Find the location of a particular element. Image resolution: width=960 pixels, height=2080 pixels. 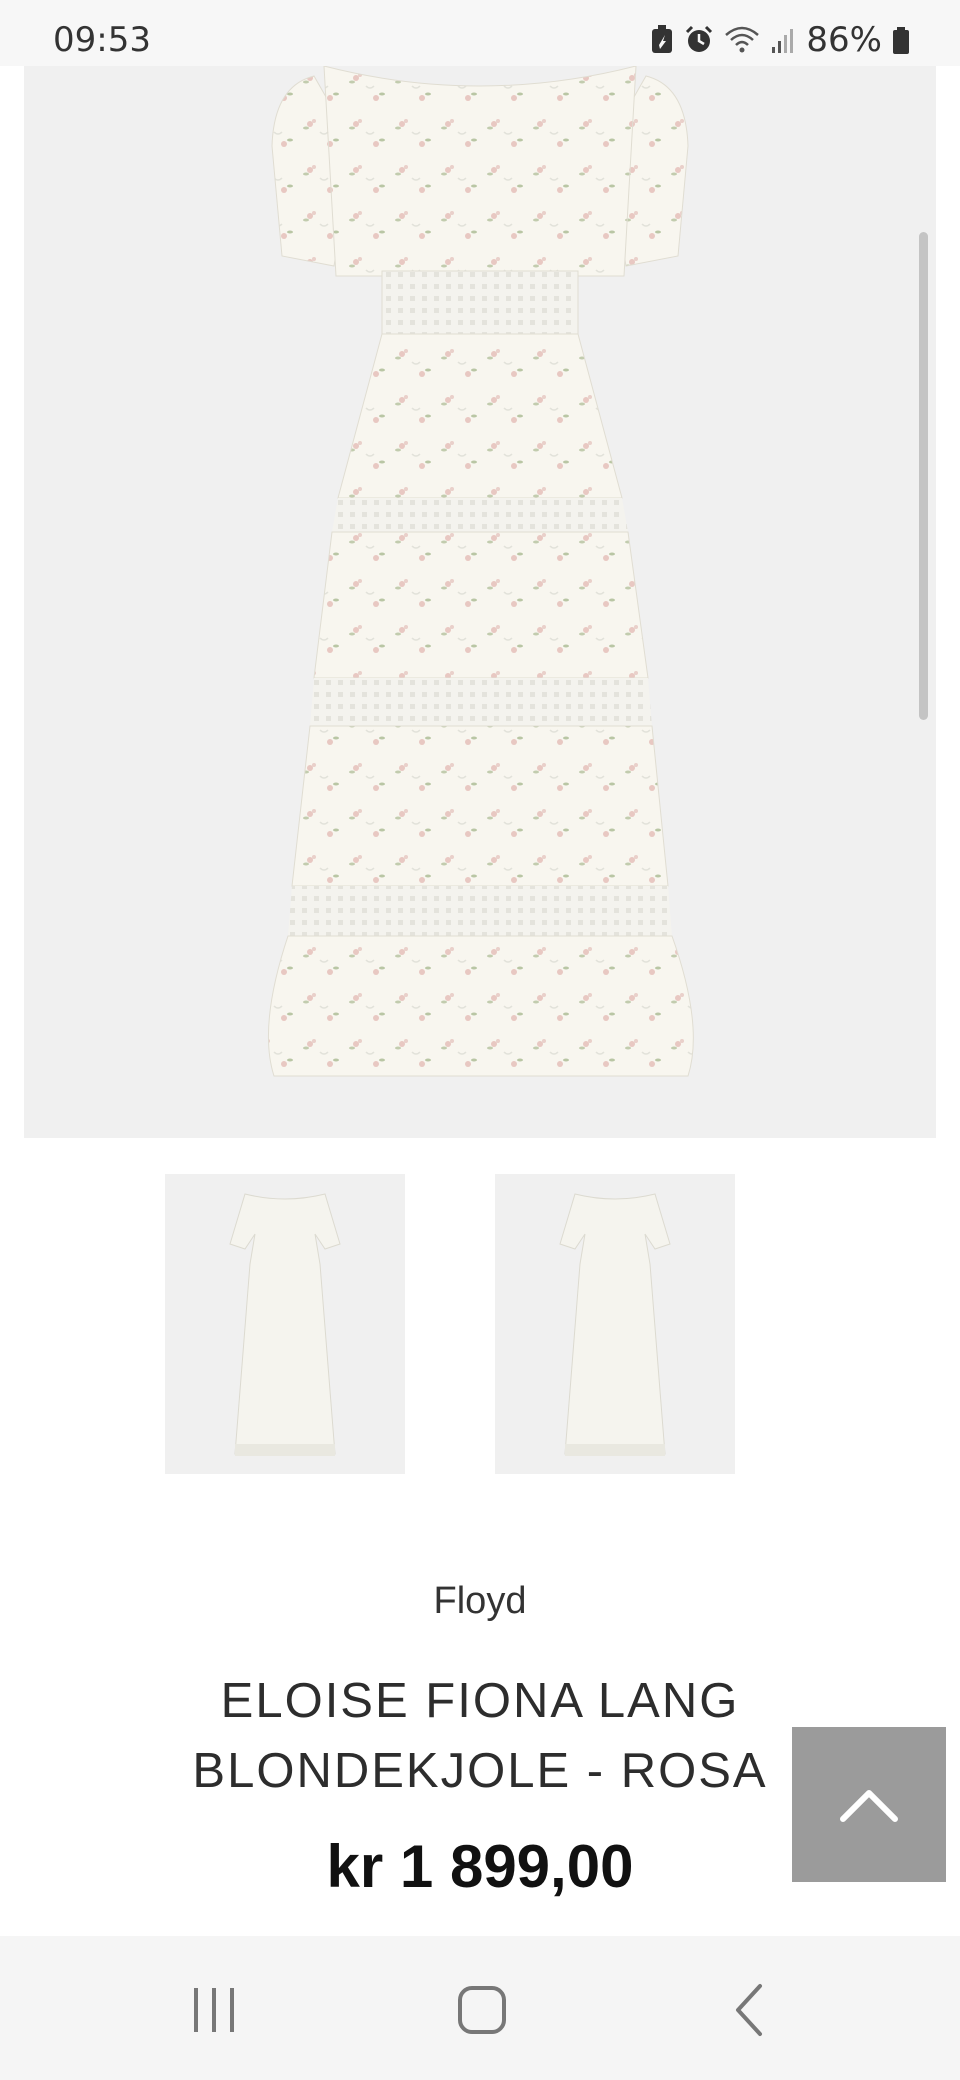

battery-saver-icon is located at coordinates (662, 40).